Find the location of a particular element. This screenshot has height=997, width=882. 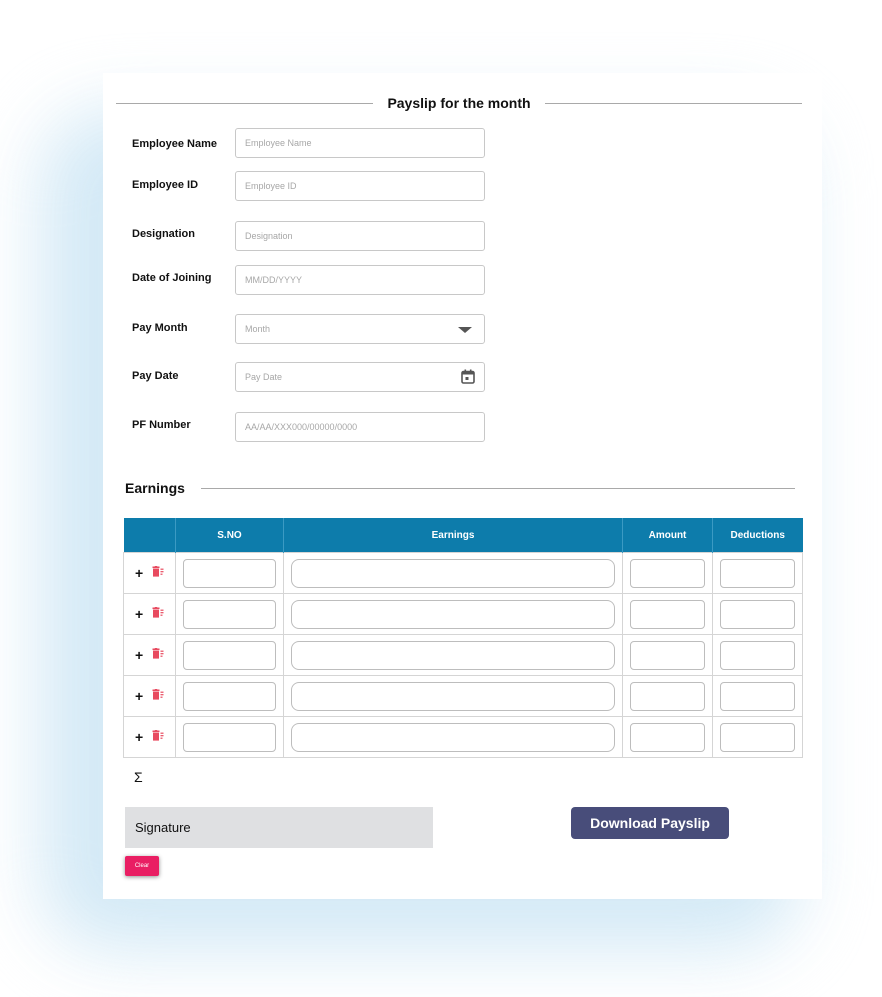

column-header-amount: Amount is located at coordinates (667, 535).